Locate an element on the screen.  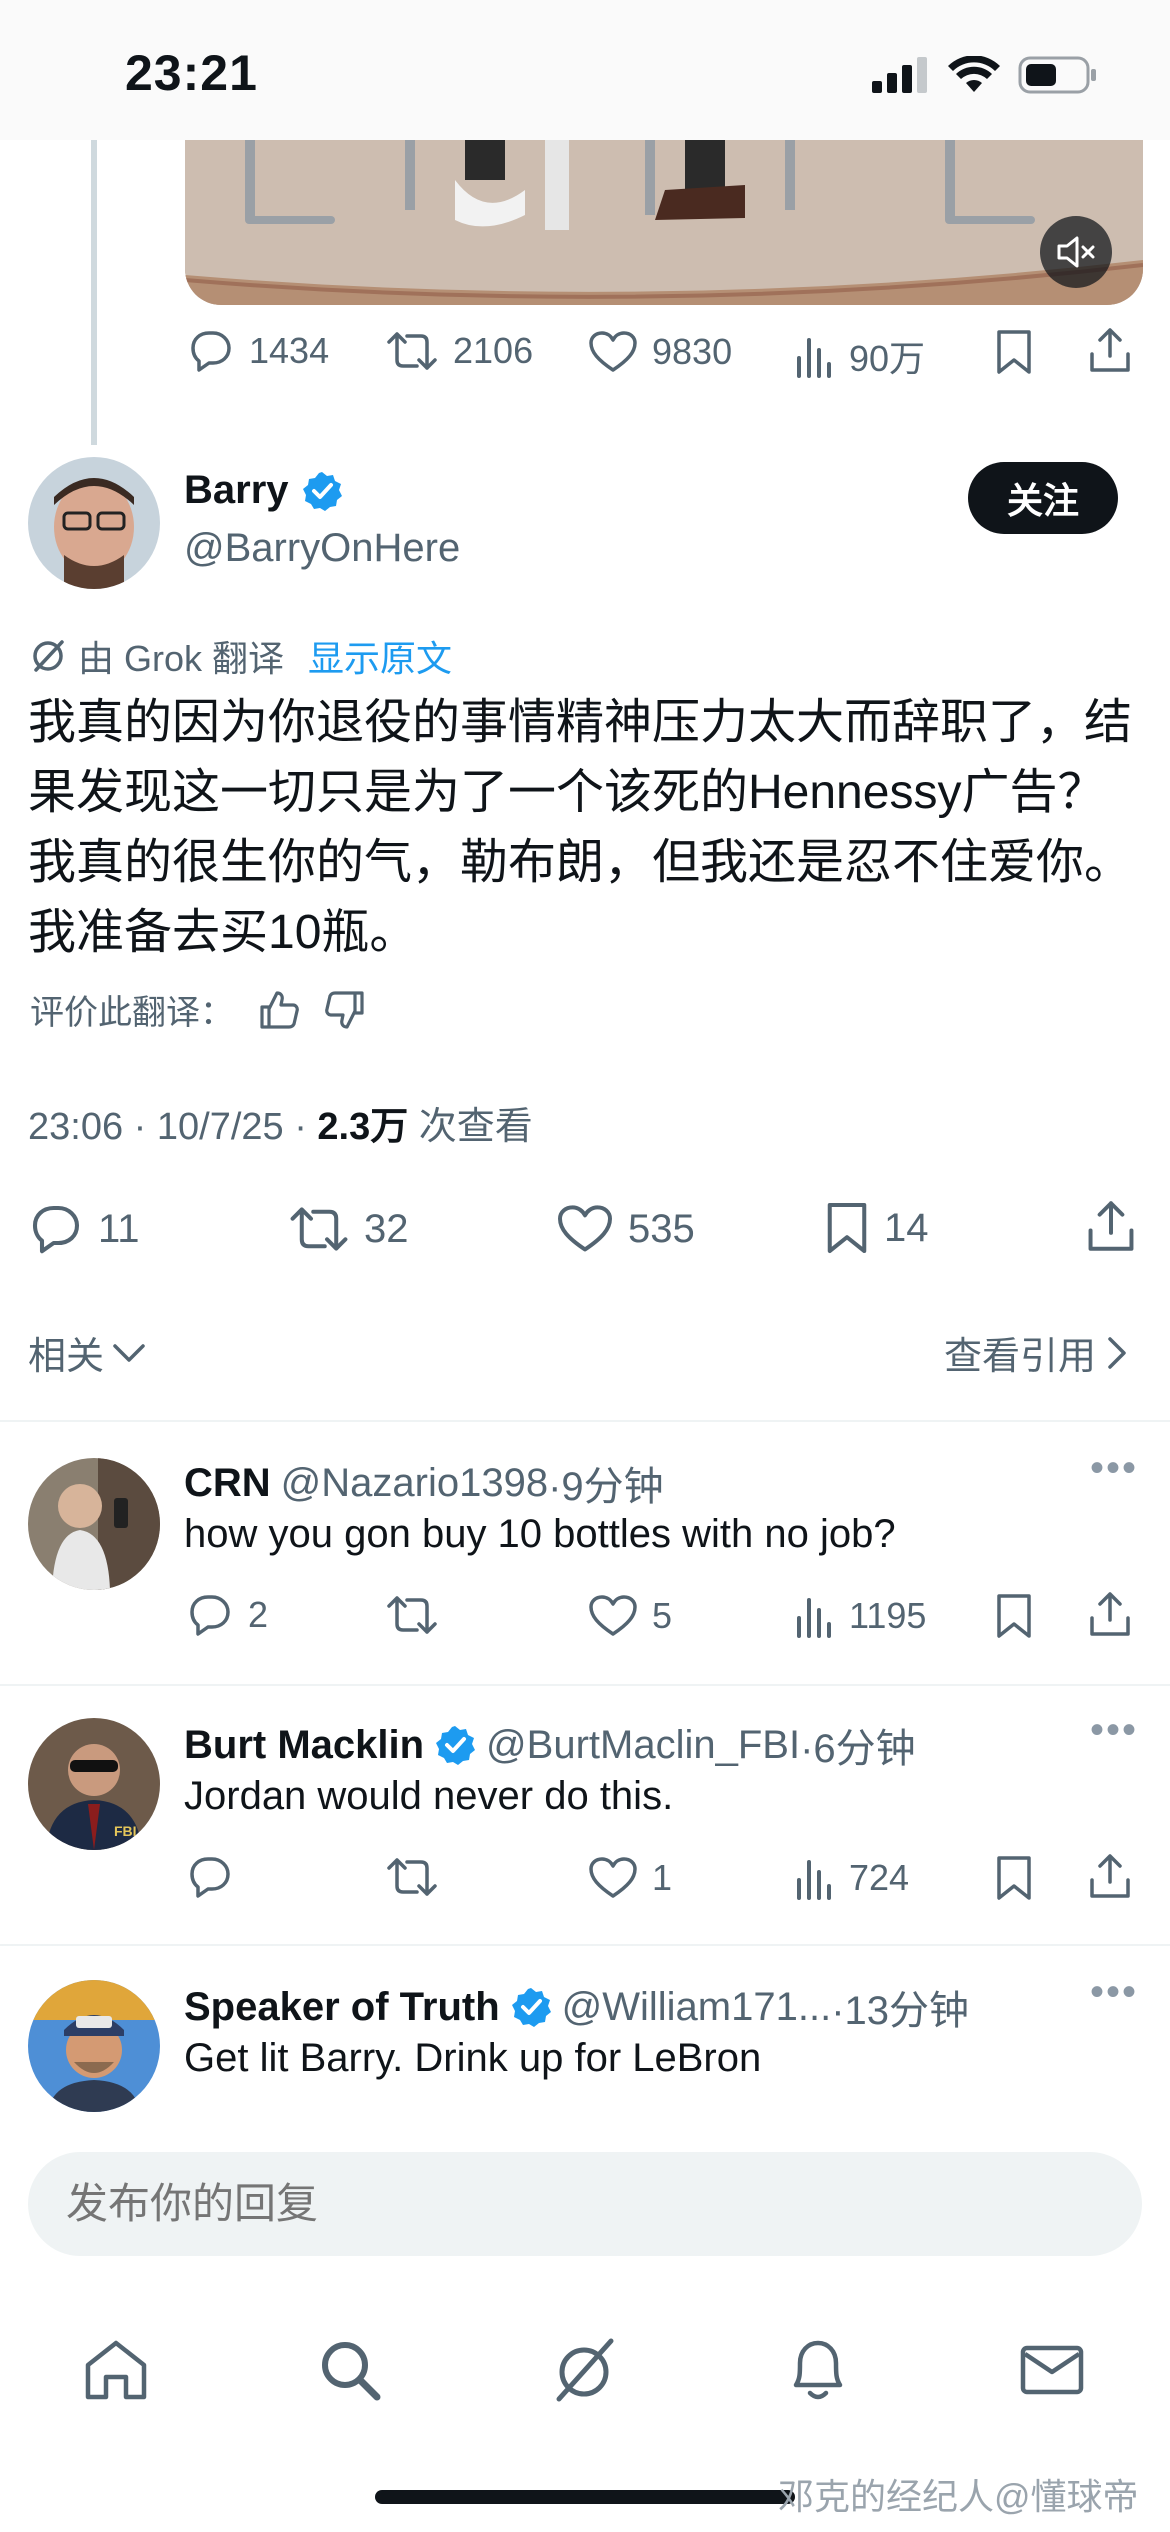
grok-icon is located at coordinates (48, 656).